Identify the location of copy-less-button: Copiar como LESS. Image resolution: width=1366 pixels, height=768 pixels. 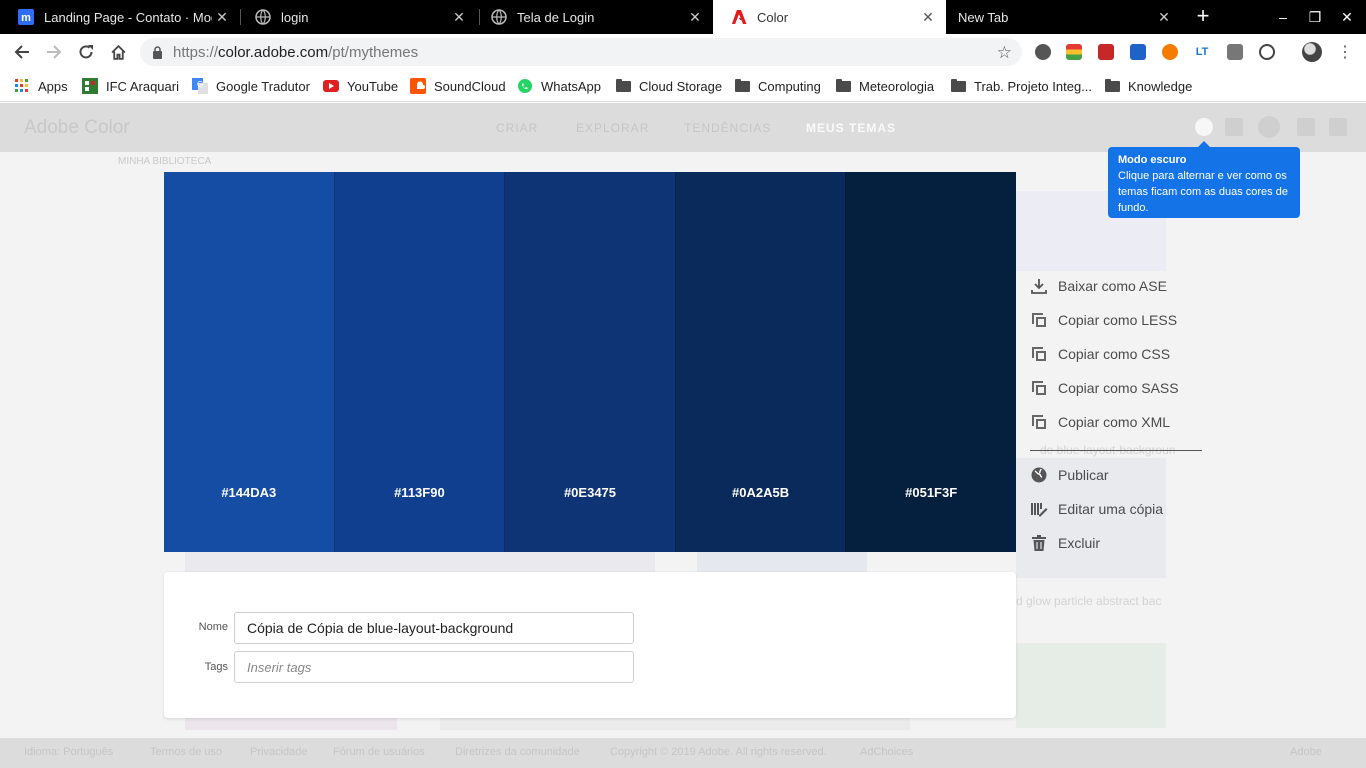
(1103, 320).